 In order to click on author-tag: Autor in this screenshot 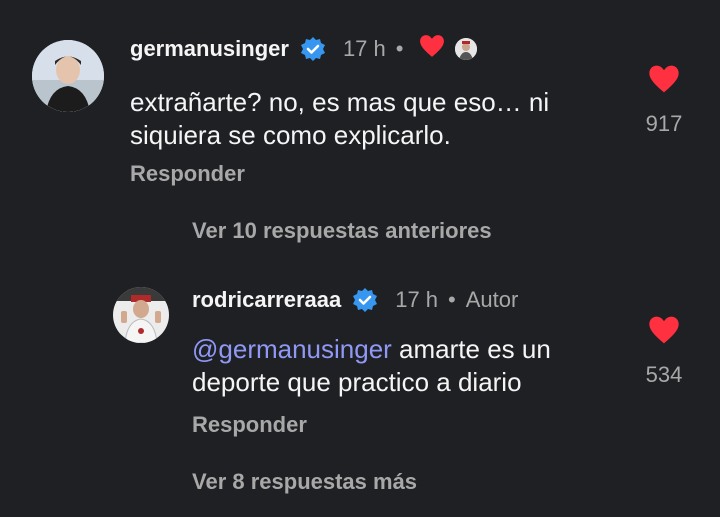, I will do `click(492, 299)`.